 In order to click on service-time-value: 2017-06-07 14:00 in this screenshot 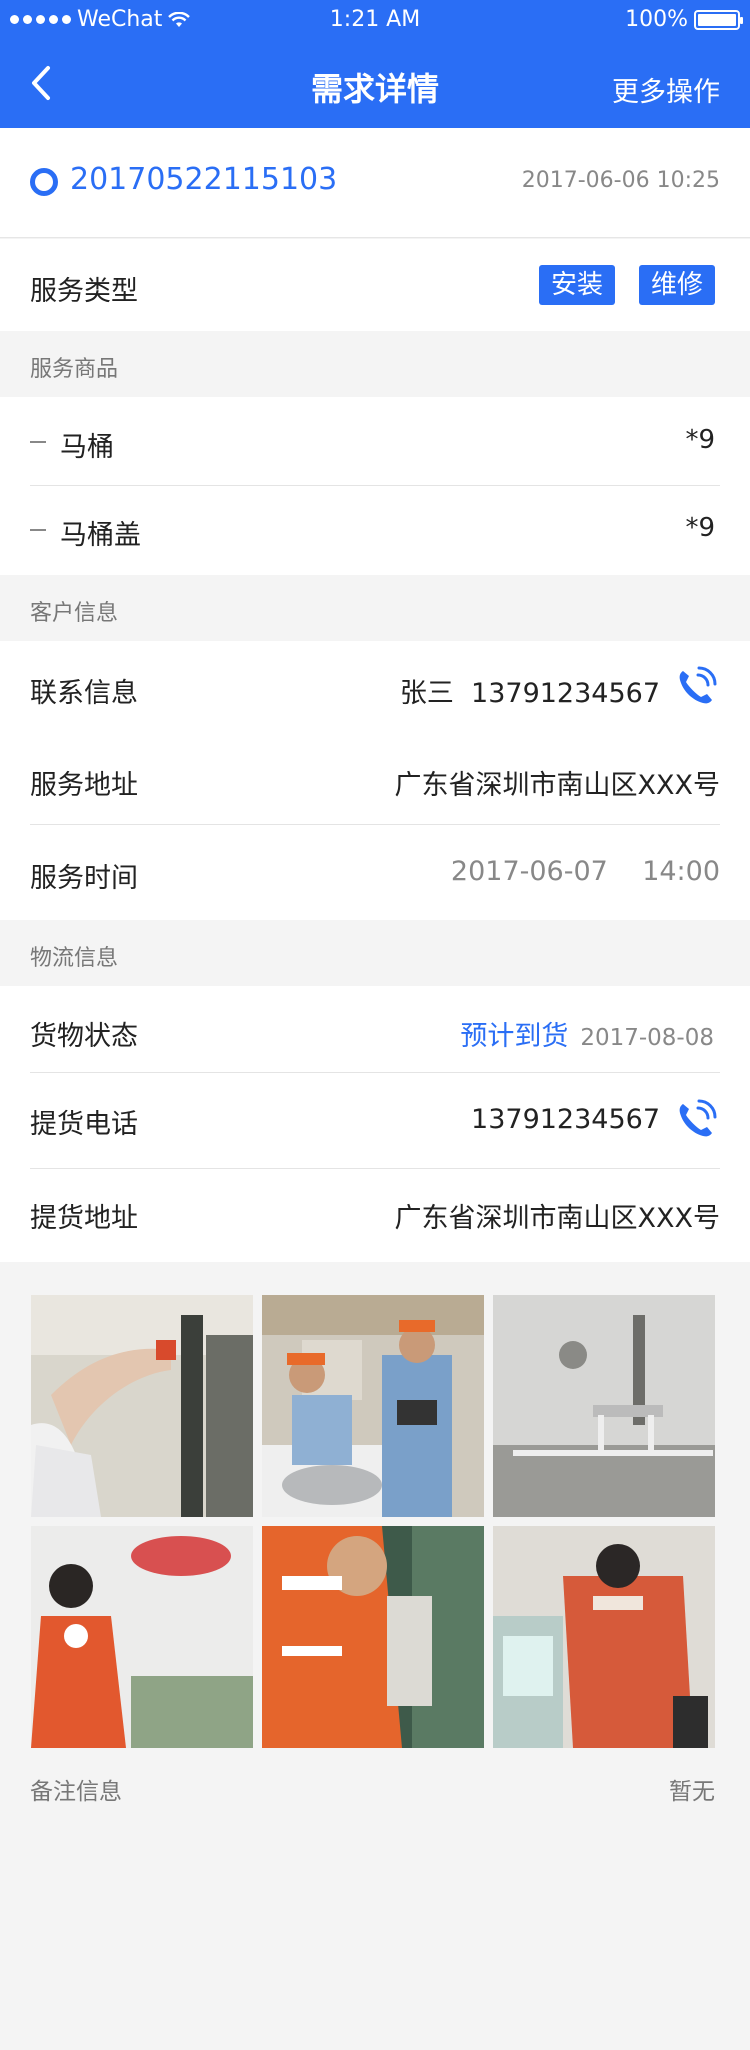, I will do `click(585, 871)`.